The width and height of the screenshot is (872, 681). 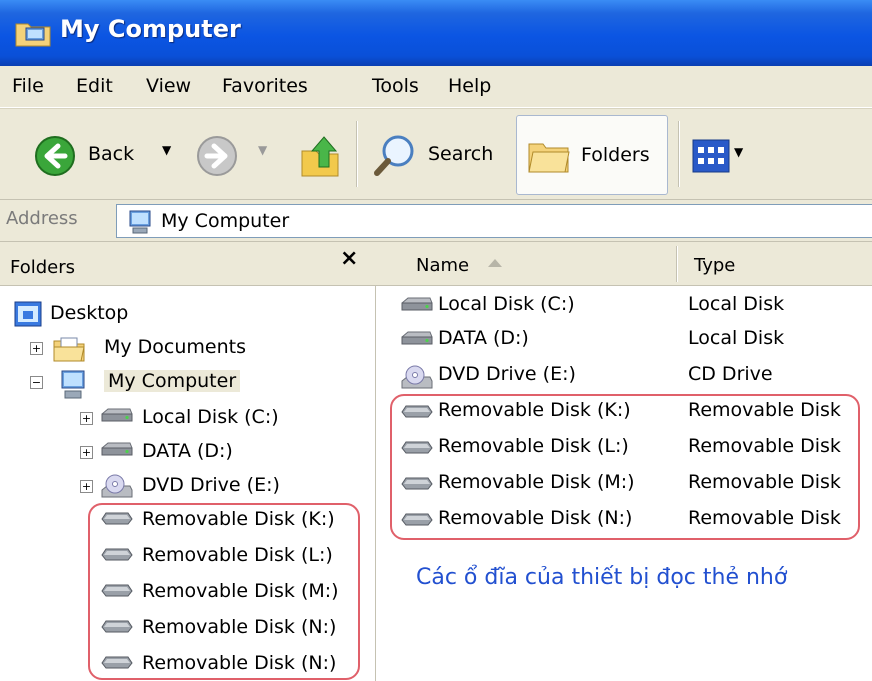 What do you see at coordinates (168, 86) in the screenshot?
I see `menu-view: View` at bounding box center [168, 86].